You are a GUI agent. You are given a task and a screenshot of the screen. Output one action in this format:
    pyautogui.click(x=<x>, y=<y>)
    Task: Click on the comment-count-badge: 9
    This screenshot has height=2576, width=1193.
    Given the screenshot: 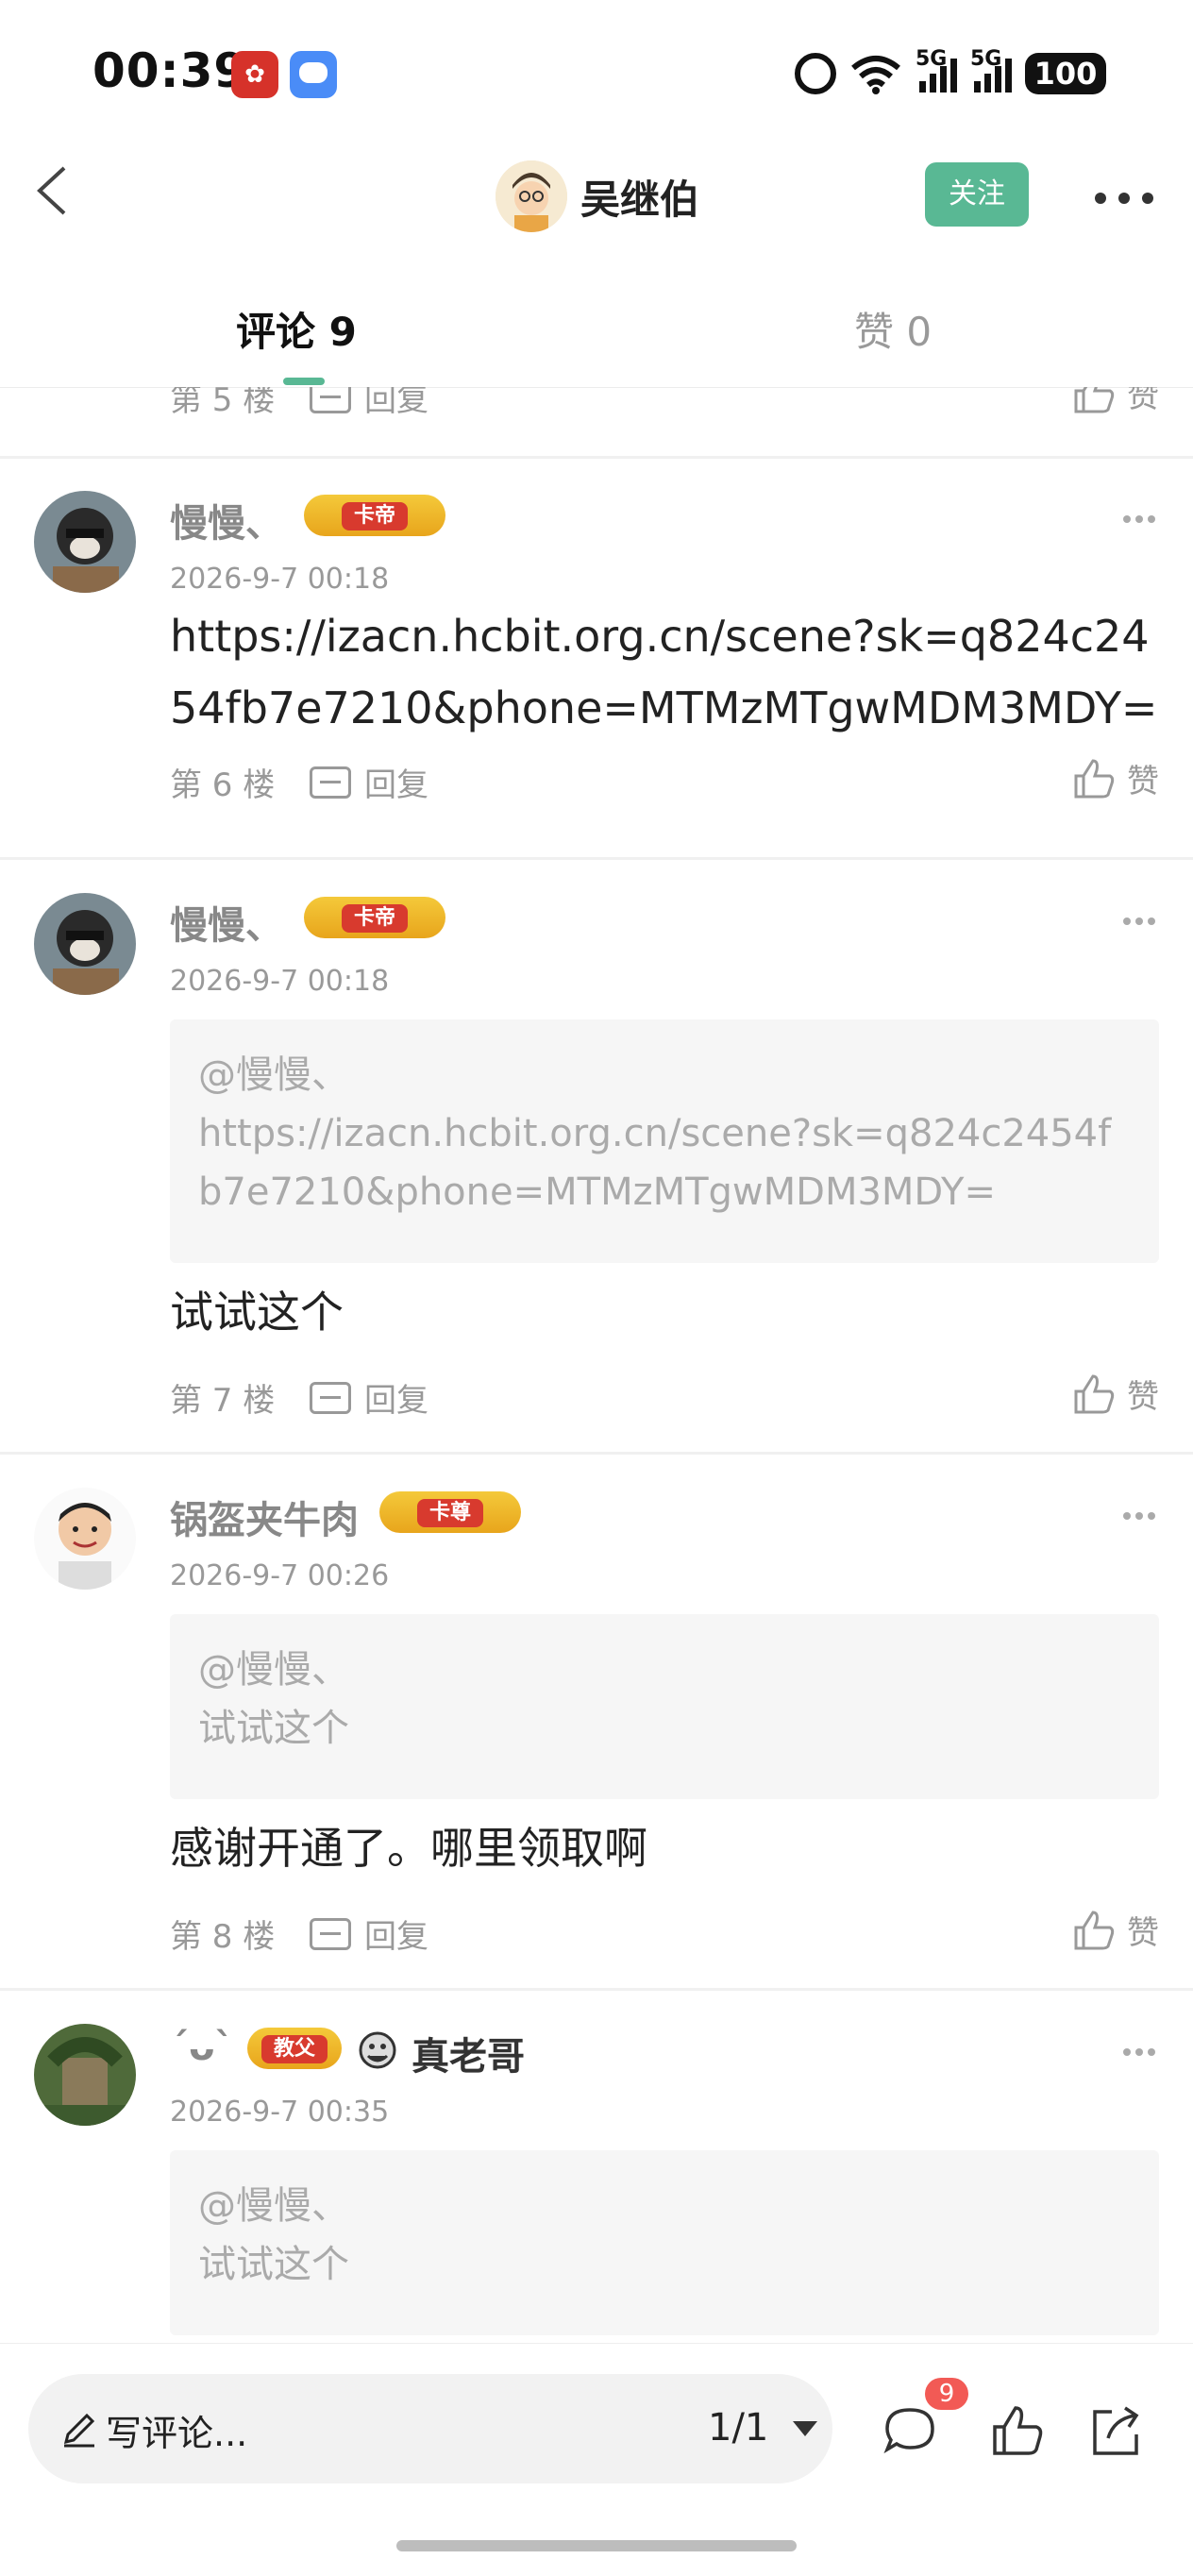 What is the action you would take?
    pyautogui.click(x=946, y=2394)
    